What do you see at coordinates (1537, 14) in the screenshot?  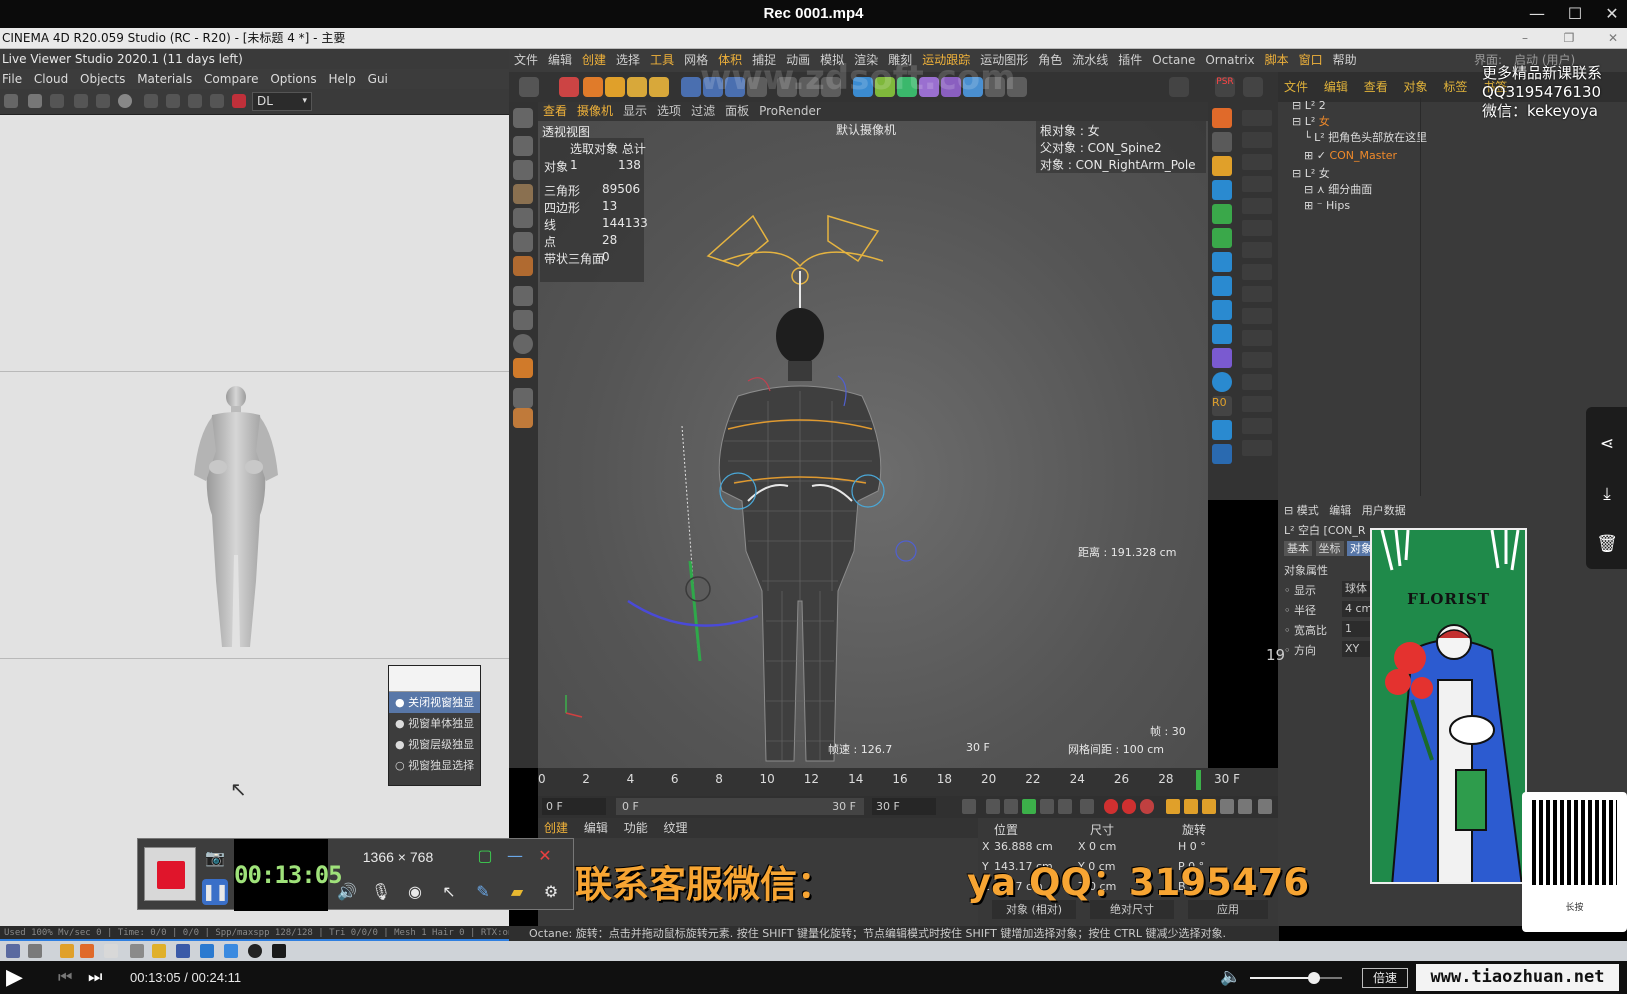 I see `minimize-button: —` at bounding box center [1537, 14].